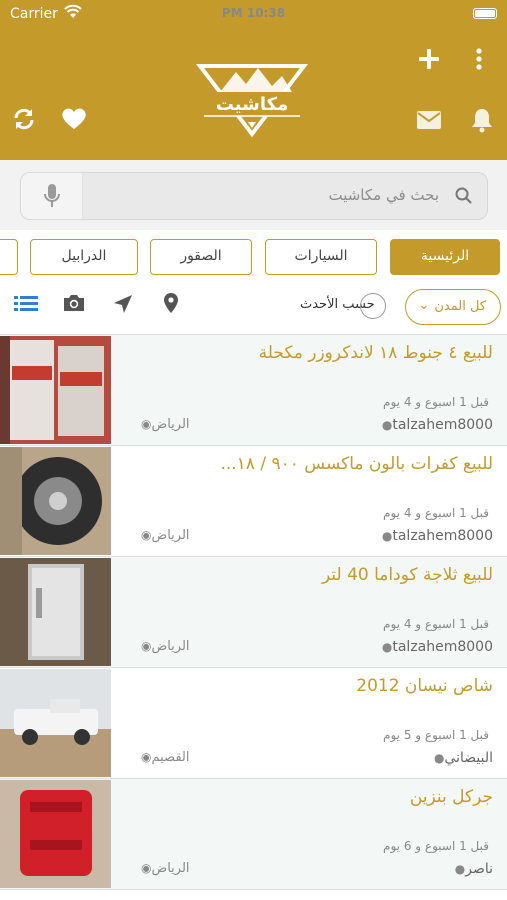  What do you see at coordinates (201, 257) in the screenshot?
I see `tab-falcons: الصقور` at bounding box center [201, 257].